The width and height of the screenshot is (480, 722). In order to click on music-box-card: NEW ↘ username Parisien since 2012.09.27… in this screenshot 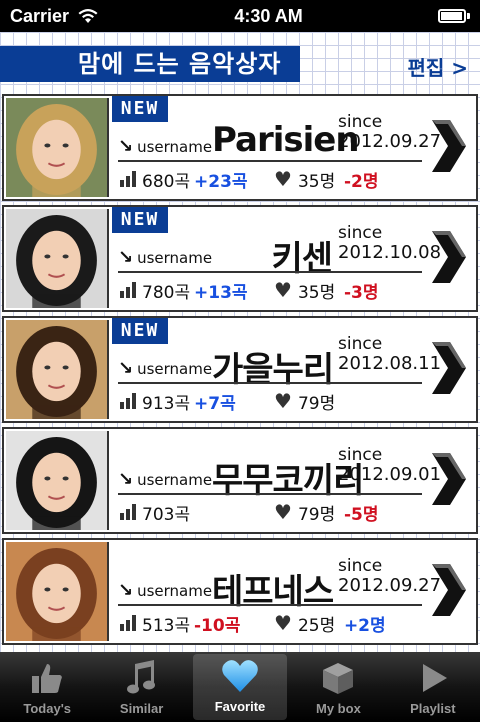, I will do `click(240, 147)`.